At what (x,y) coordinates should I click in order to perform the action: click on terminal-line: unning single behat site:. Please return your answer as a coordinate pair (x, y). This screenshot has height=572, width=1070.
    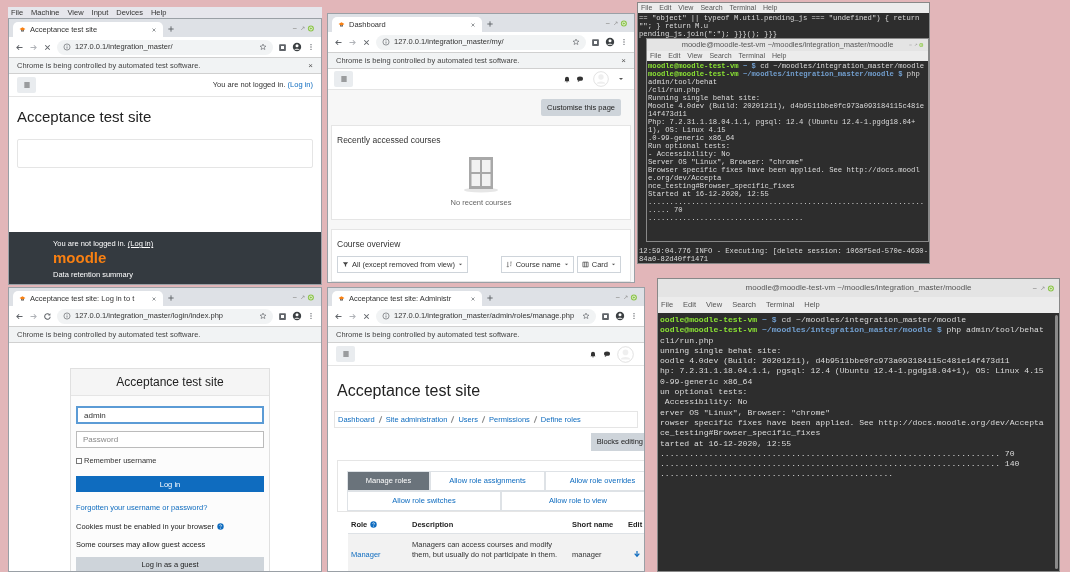
    Looking at the image, I should click on (721, 351).